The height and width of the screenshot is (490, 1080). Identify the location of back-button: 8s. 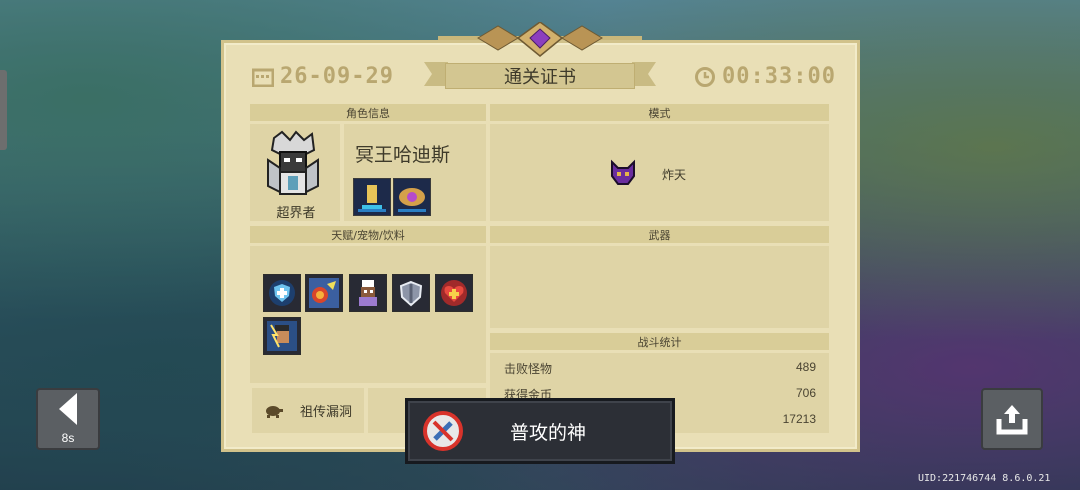
(68, 419).